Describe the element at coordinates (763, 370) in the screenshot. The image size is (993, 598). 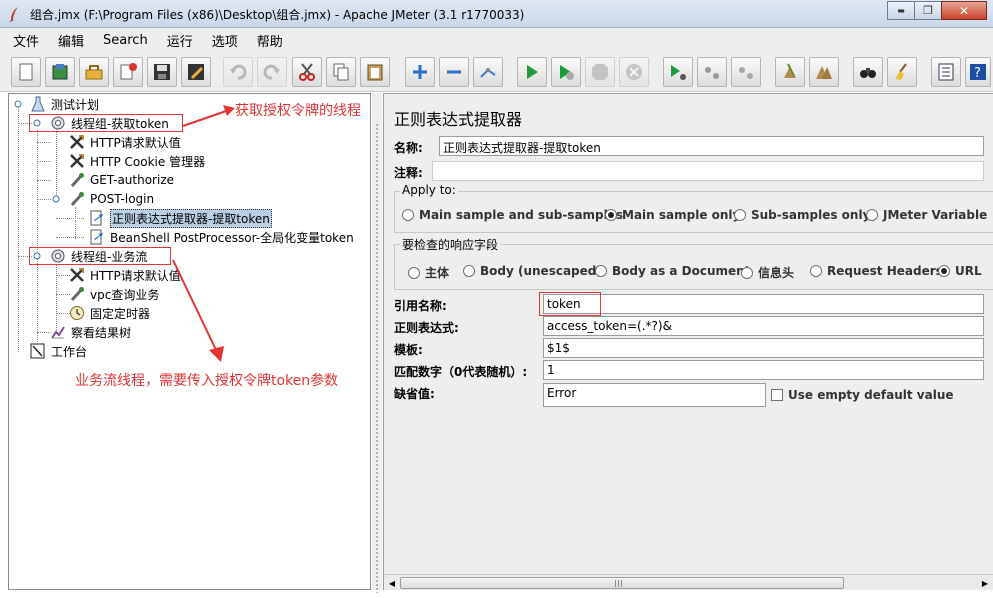
I see `match-no-field: 1` at that location.